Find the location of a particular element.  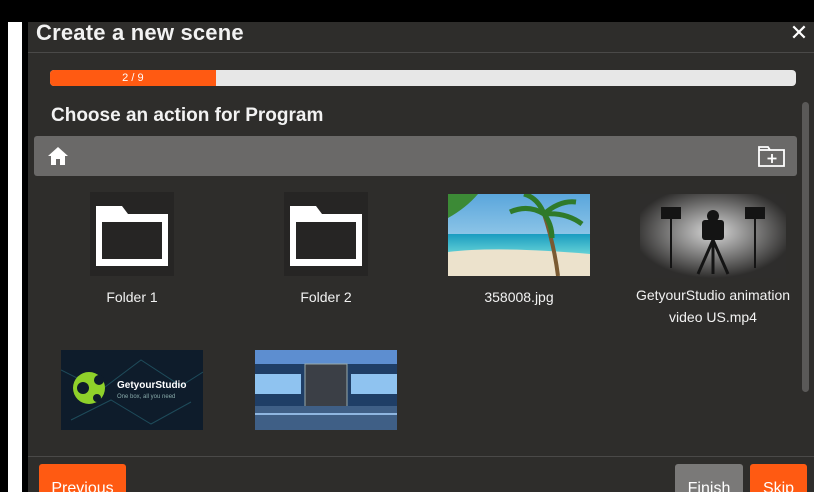

image-item is located at coordinates (326, 390).